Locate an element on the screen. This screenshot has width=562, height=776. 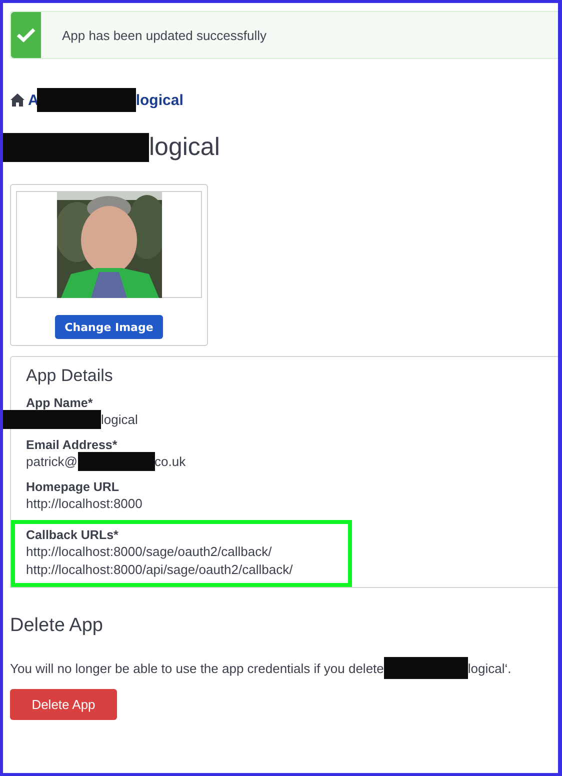
field-label: App Name* is located at coordinates (60, 403).